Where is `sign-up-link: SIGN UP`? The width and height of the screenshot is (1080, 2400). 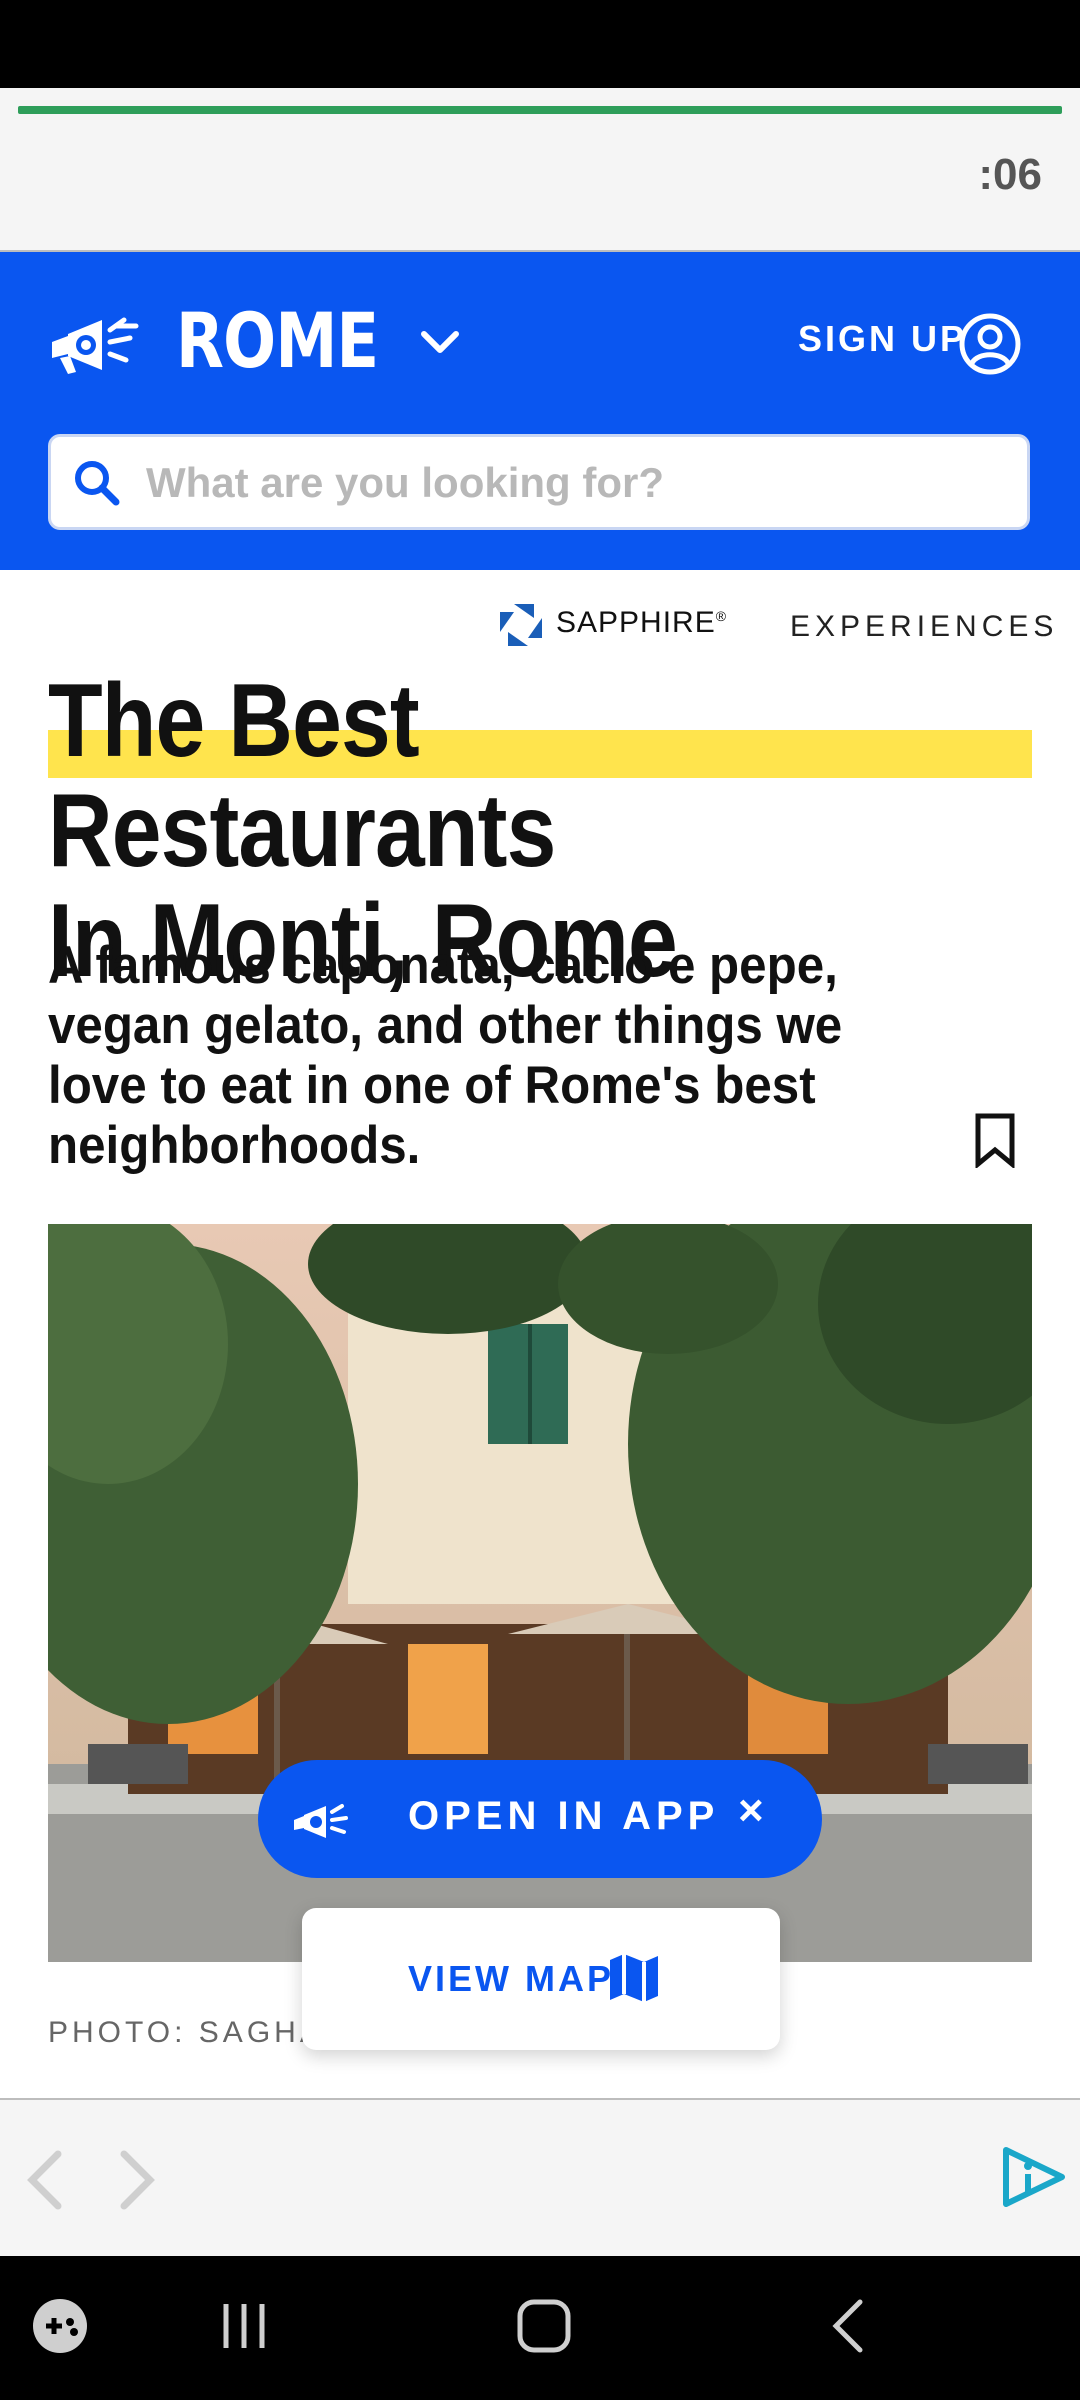
sign-up-link: SIGN UP is located at coordinates (882, 339).